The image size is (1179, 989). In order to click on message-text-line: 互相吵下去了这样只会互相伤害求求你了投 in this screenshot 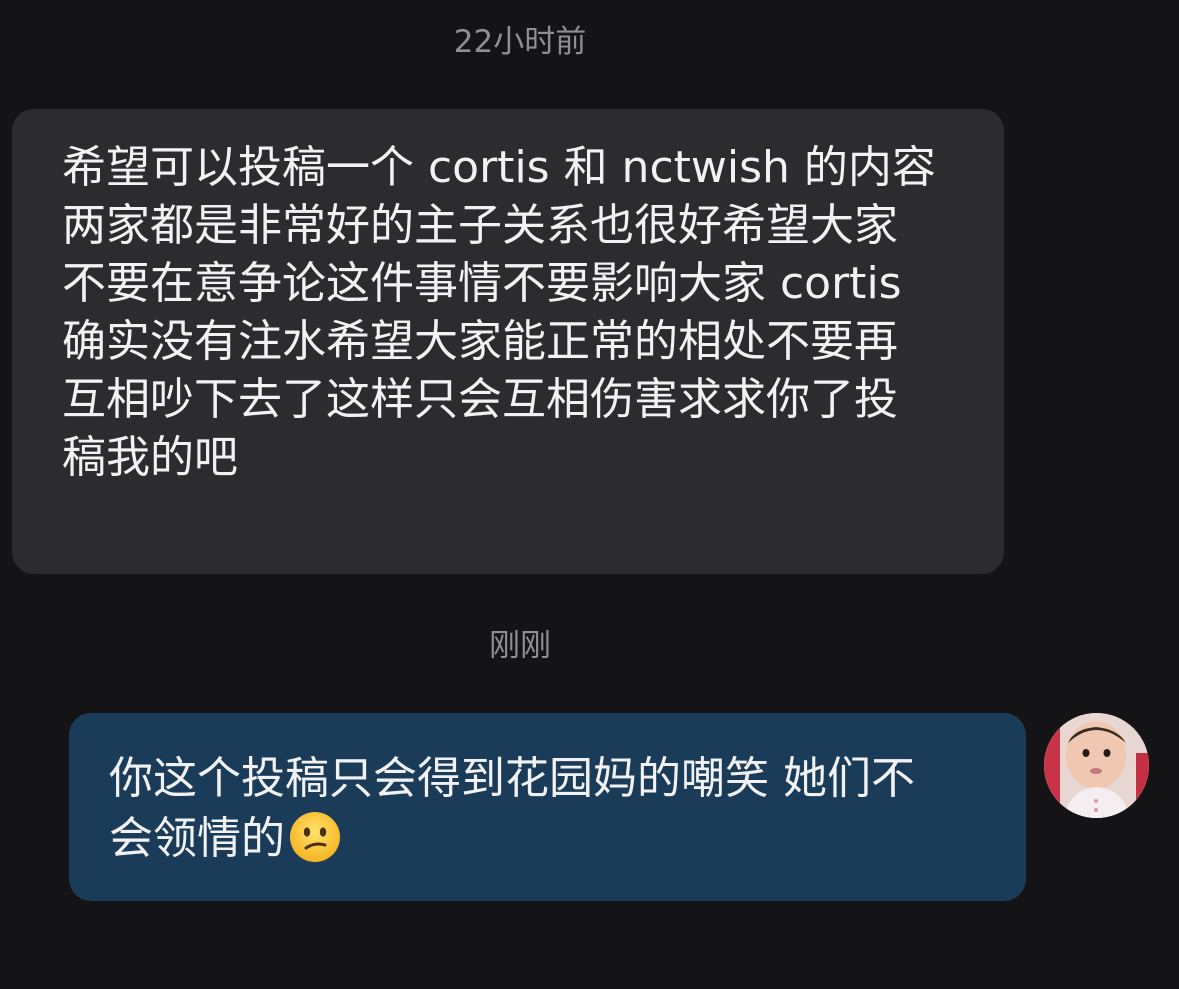, I will do `click(480, 399)`.